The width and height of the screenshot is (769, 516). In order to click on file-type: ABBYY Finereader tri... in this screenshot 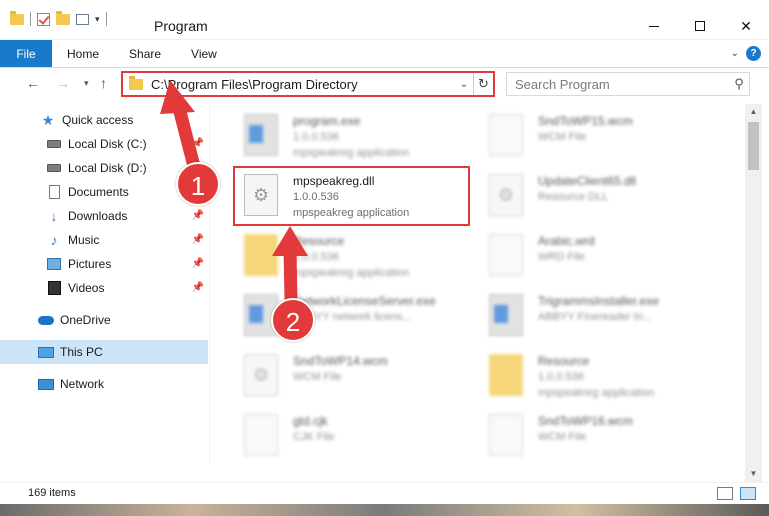, I will do `click(595, 317)`.